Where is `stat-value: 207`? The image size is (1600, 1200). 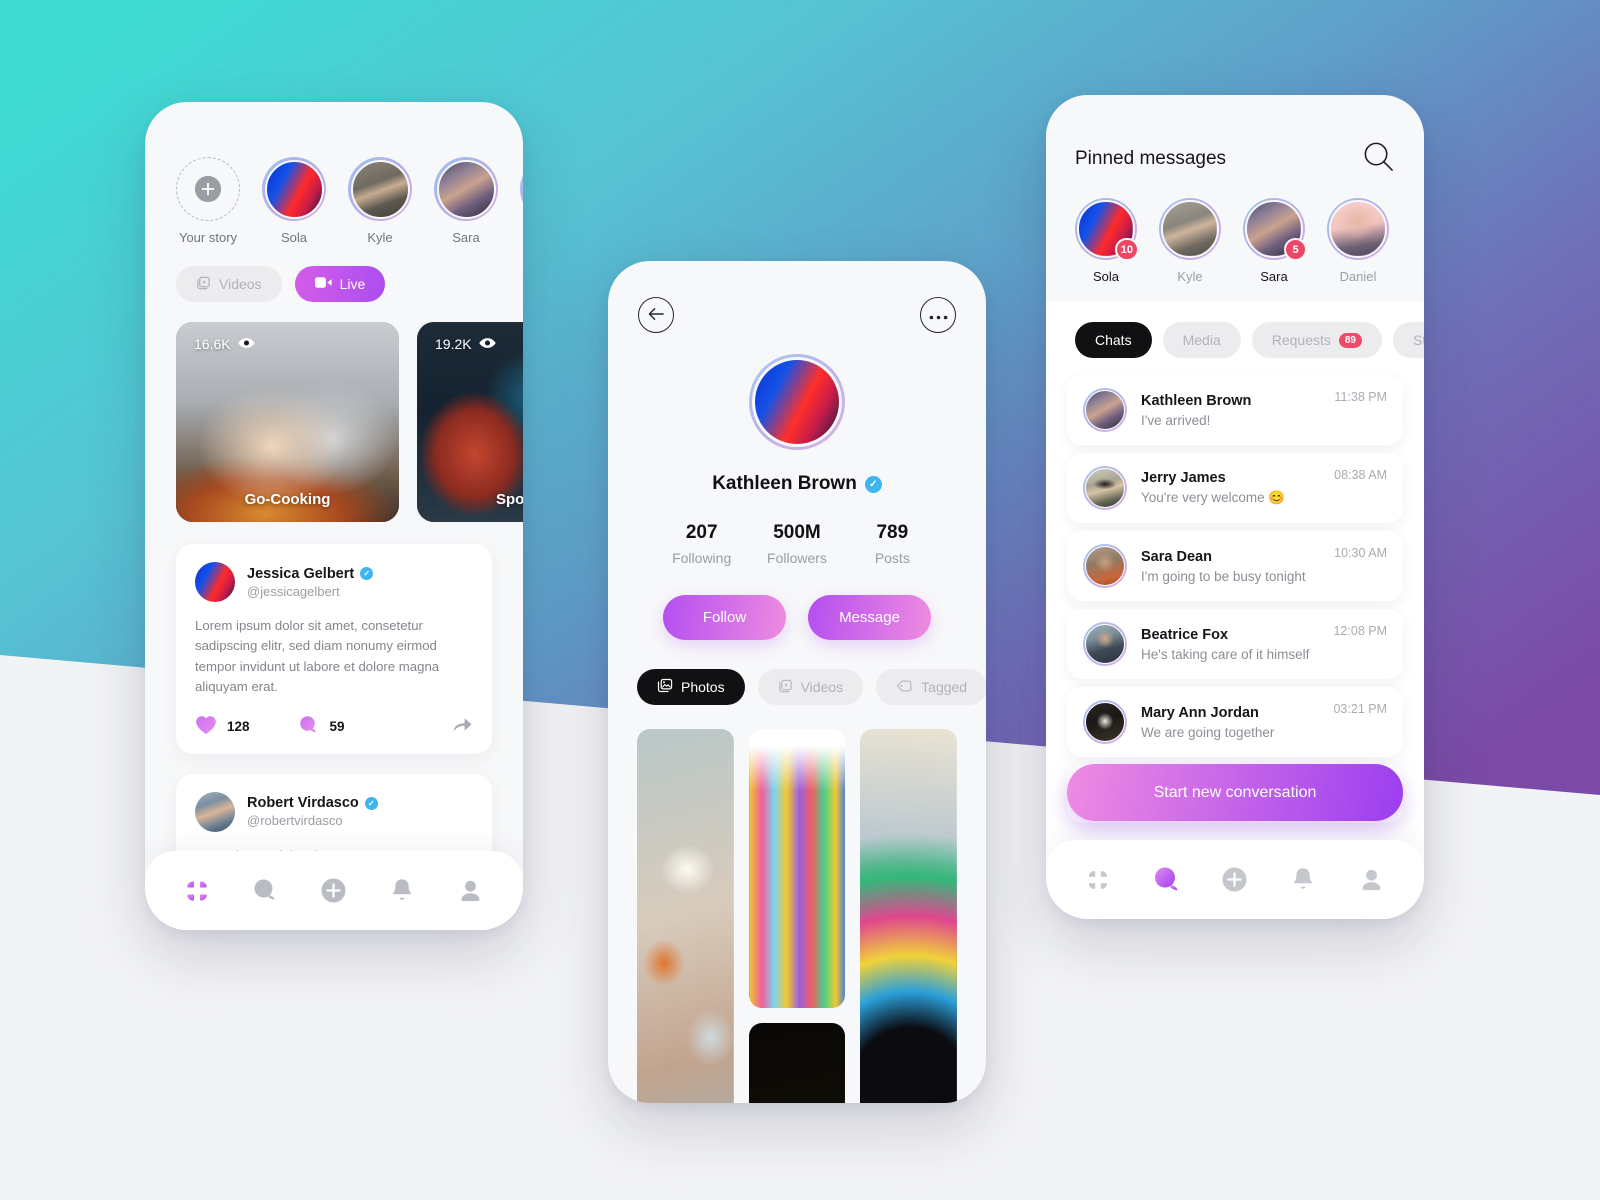
stat-value: 207 is located at coordinates (701, 532).